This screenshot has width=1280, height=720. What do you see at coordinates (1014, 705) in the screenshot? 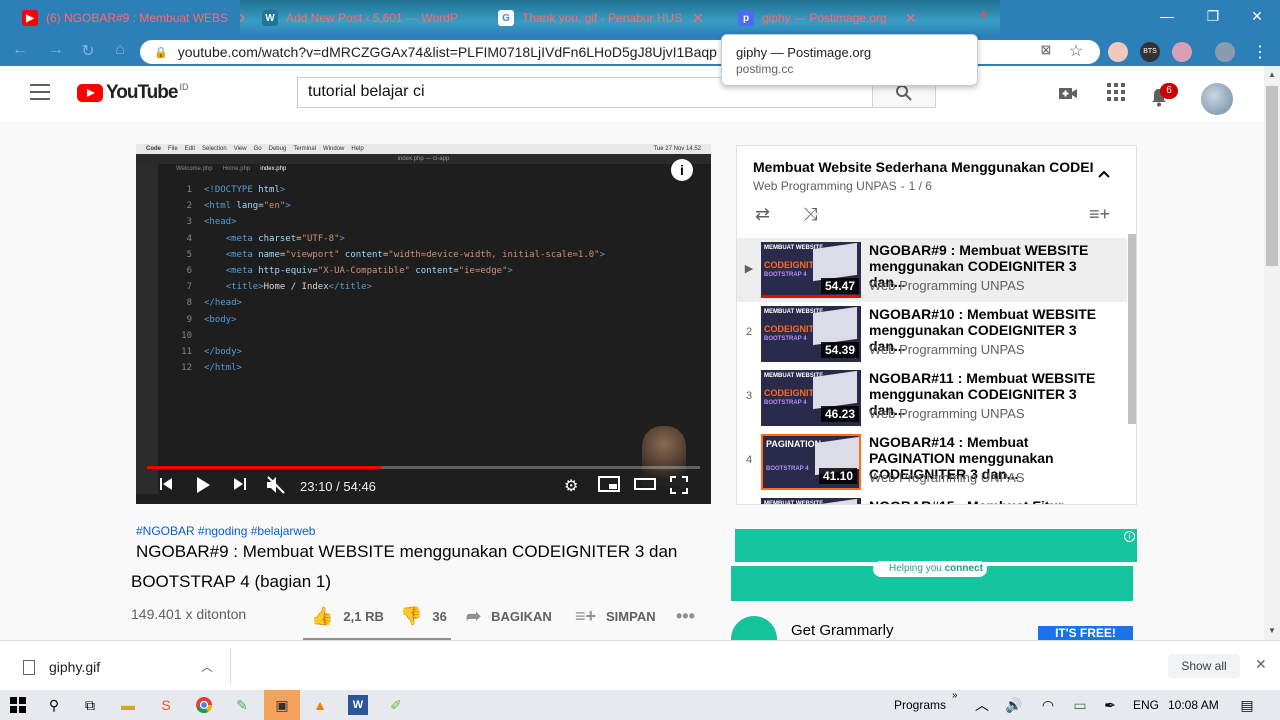
I see `volume-icon: 🔊` at bounding box center [1014, 705].